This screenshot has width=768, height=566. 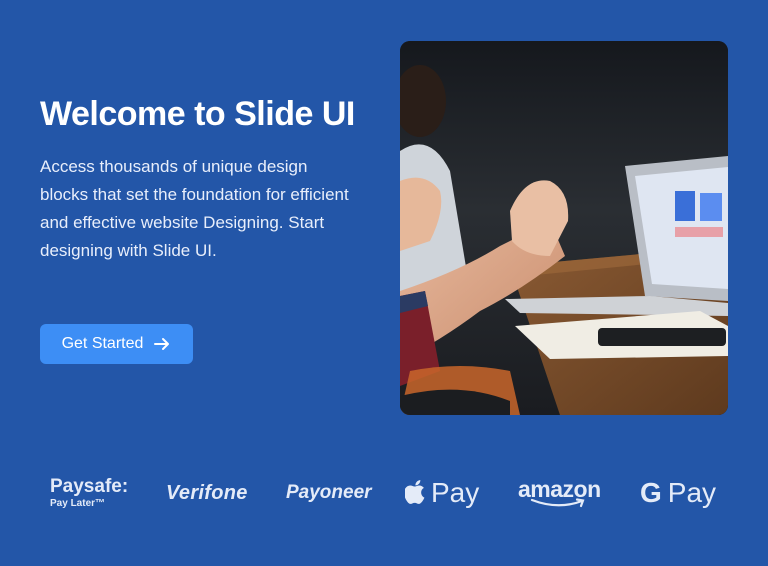 What do you see at coordinates (162, 344) in the screenshot?
I see `arrow-right-icon` at bounding box center [162, 344].